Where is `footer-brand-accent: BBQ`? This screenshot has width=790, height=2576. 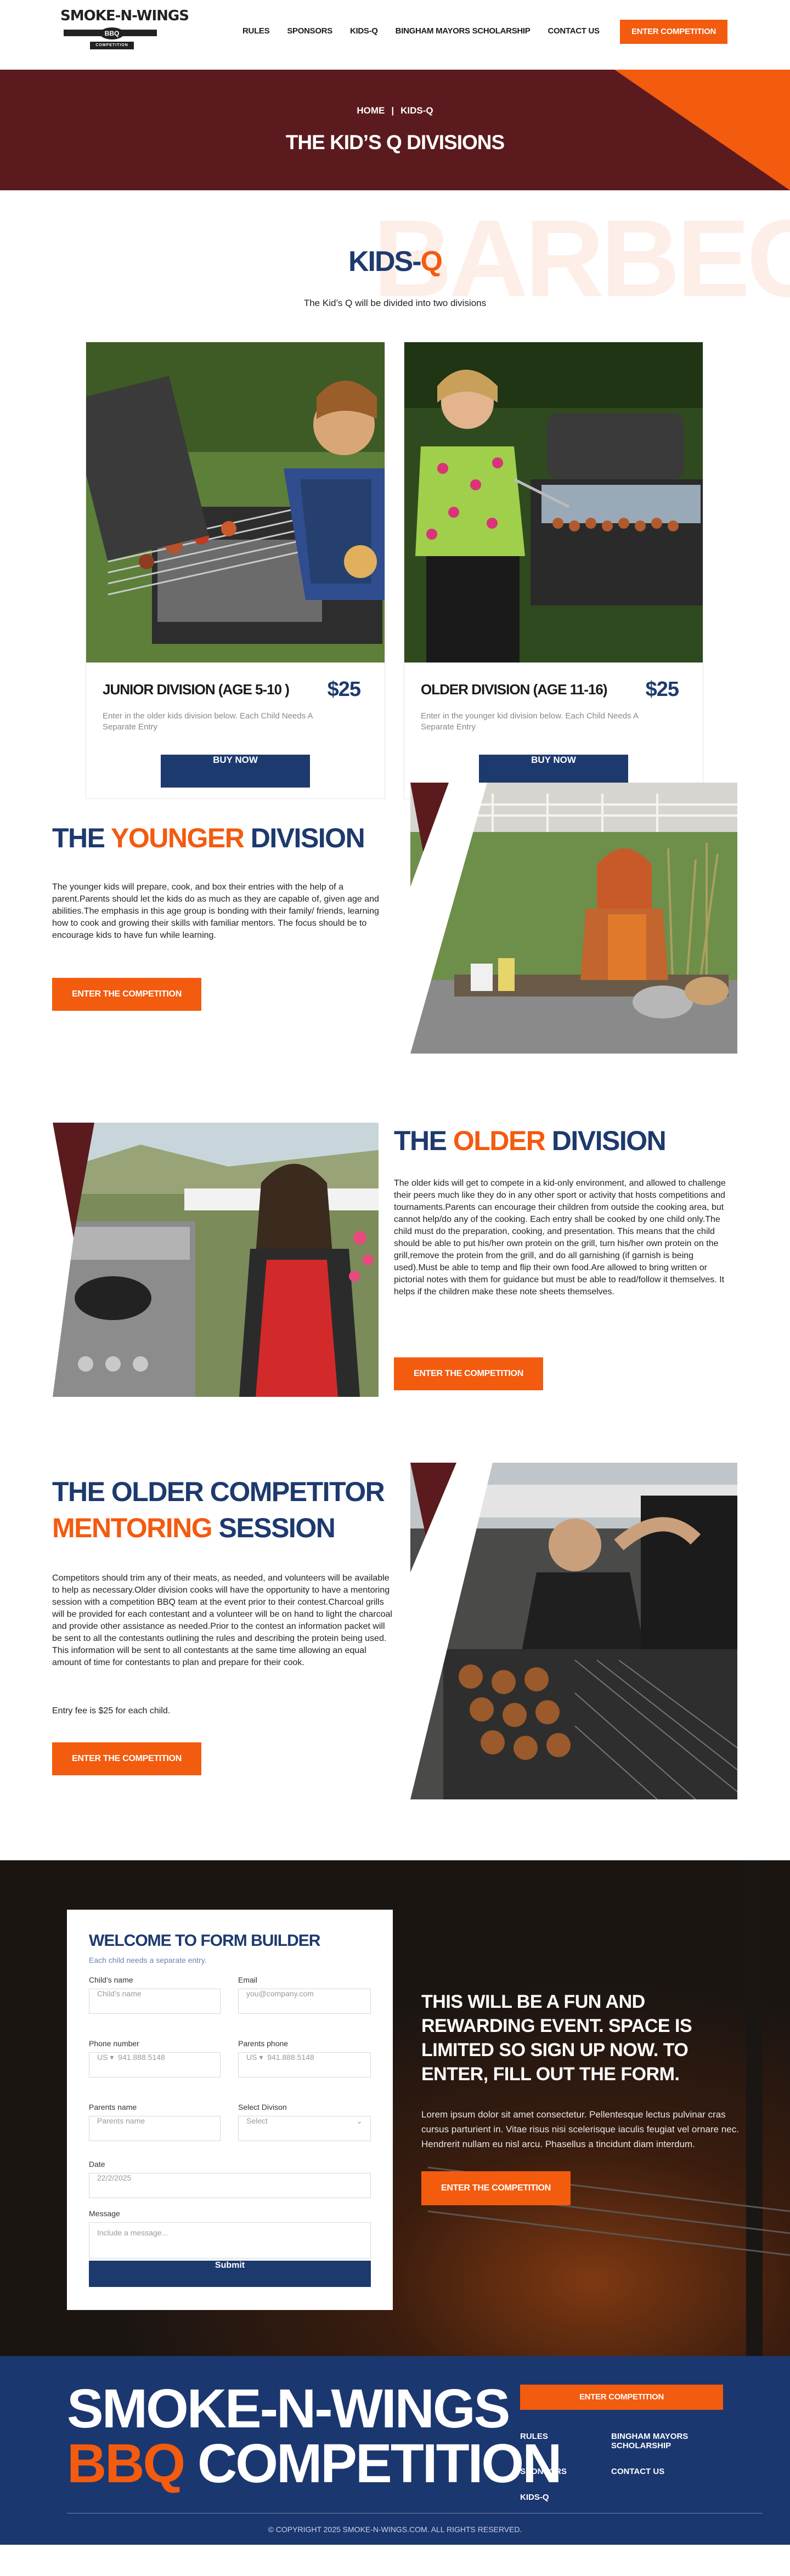
footer-brand-accent: BBQ is located at coordinates (126, 2464).